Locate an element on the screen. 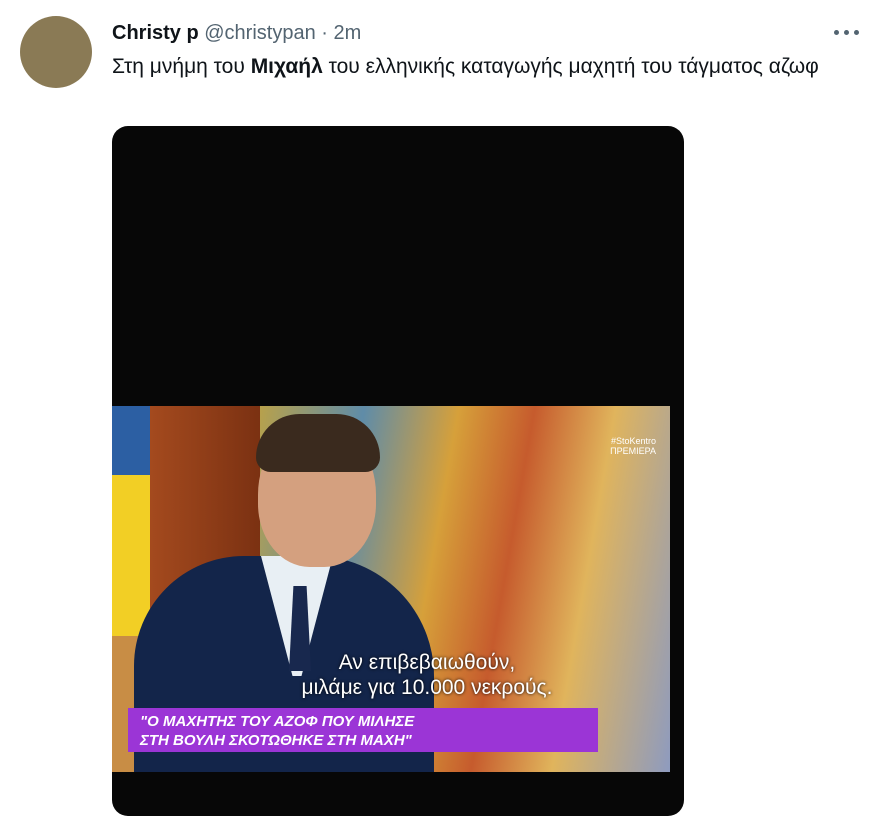 This screenshot has height=816, width=880. subtitle-line: μιλάμε για 10.000 νεκρούς. is located at coordinates (427, 687).